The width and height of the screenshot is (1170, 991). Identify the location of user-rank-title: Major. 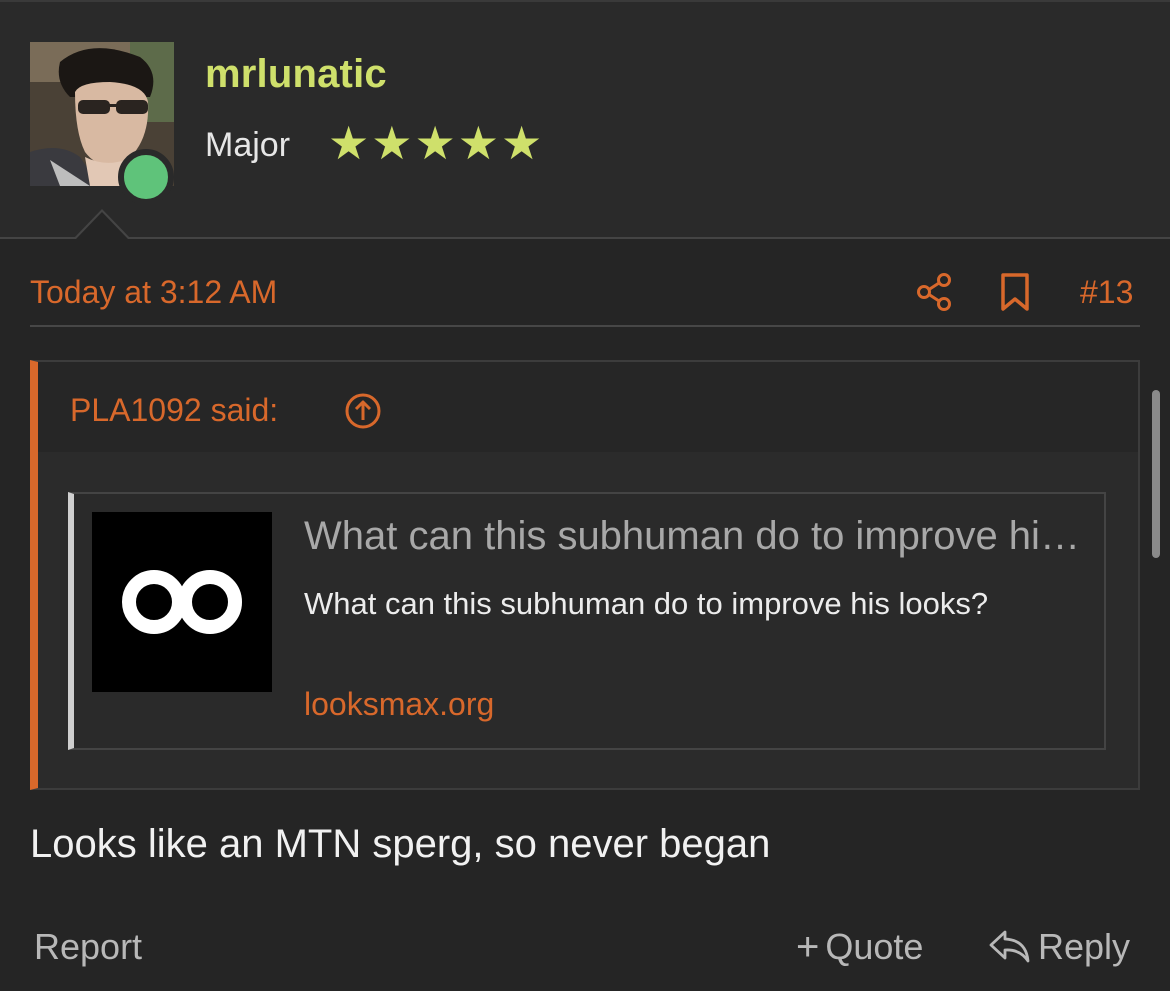
(248, 145).